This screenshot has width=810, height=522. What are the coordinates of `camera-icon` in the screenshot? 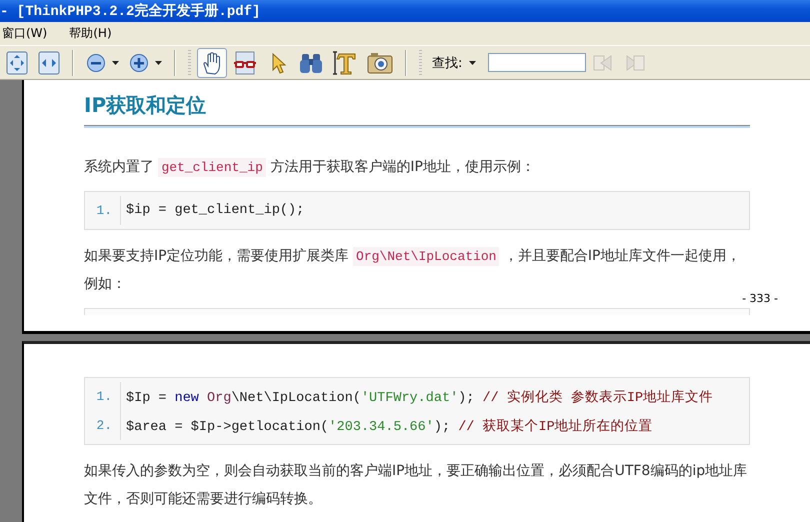 It's located at (380, 62).